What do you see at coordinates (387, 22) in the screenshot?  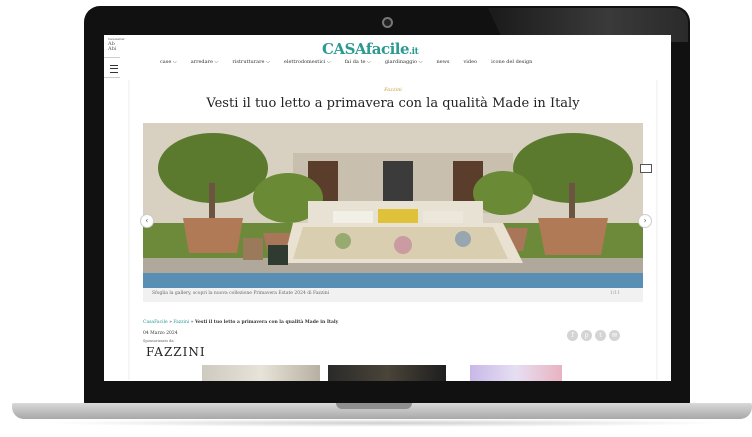 I see `webcam` at bounding box center [387, 22].